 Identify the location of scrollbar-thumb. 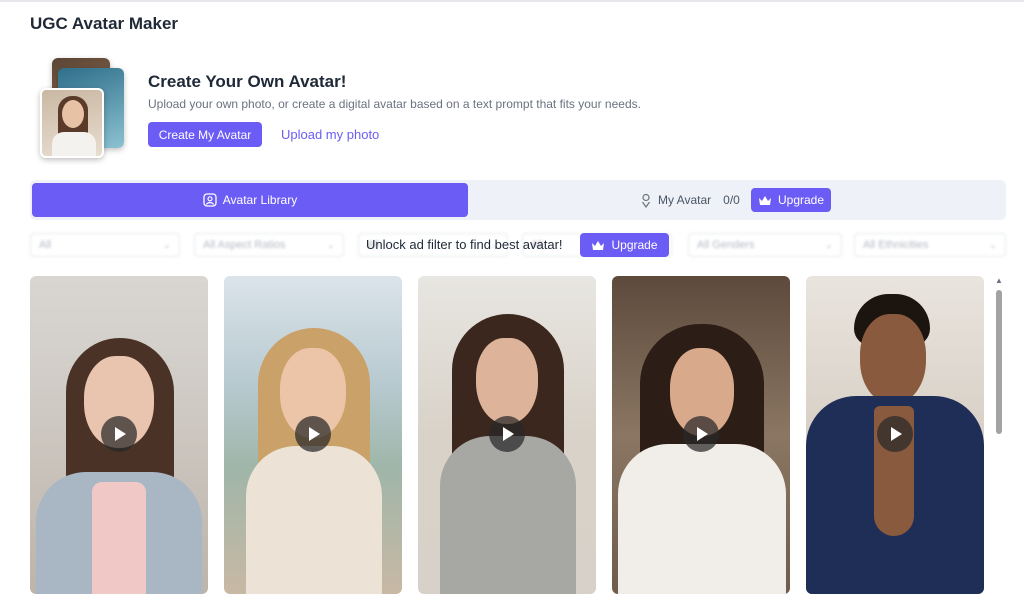
(999, 362).